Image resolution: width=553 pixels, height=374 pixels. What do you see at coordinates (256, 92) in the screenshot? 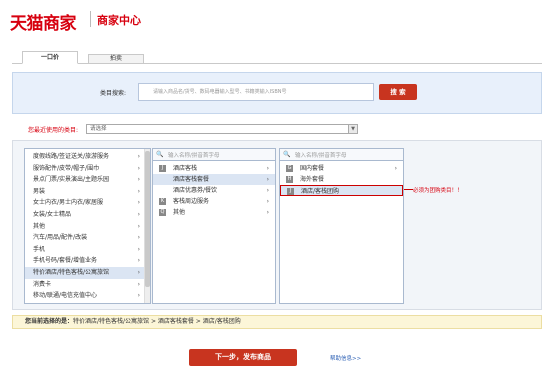
I see `category-search-input: 请输入商品名/货号、数码电器输入型号、书籍类输入ISBN号` at bounding box center [256, 92].